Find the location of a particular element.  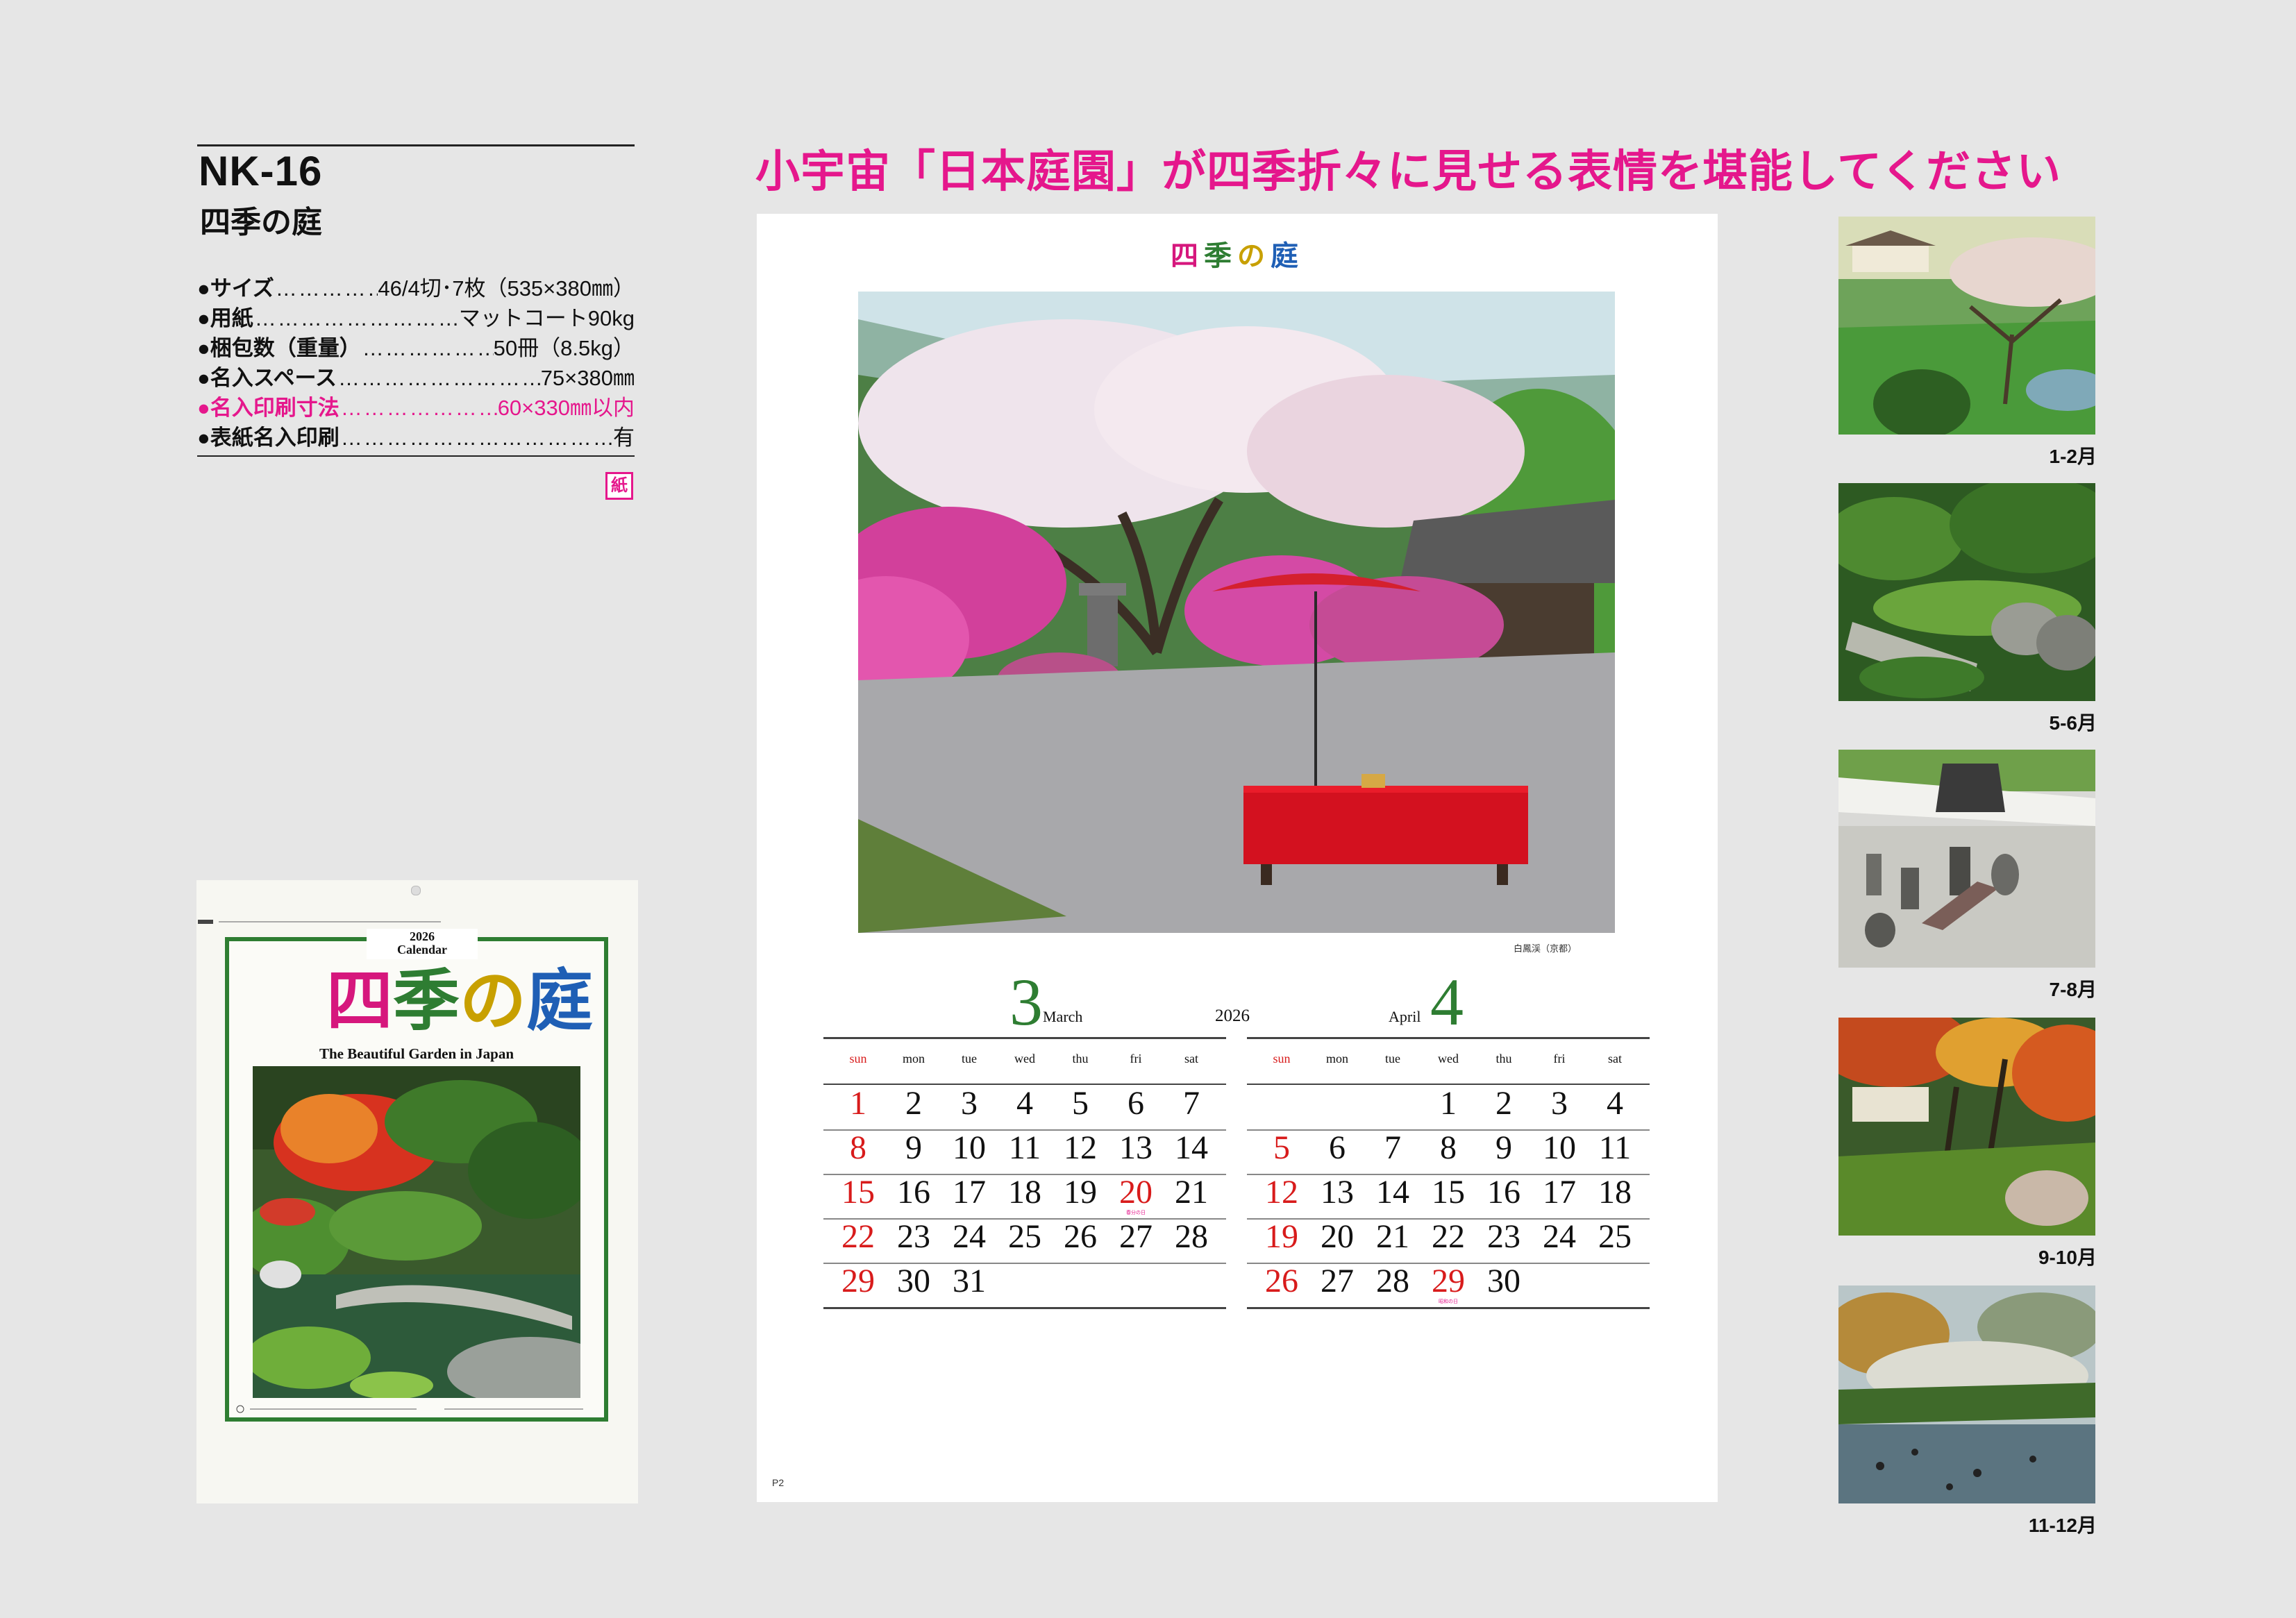

day-cell: 24 is located at coordinates (969, 1240).